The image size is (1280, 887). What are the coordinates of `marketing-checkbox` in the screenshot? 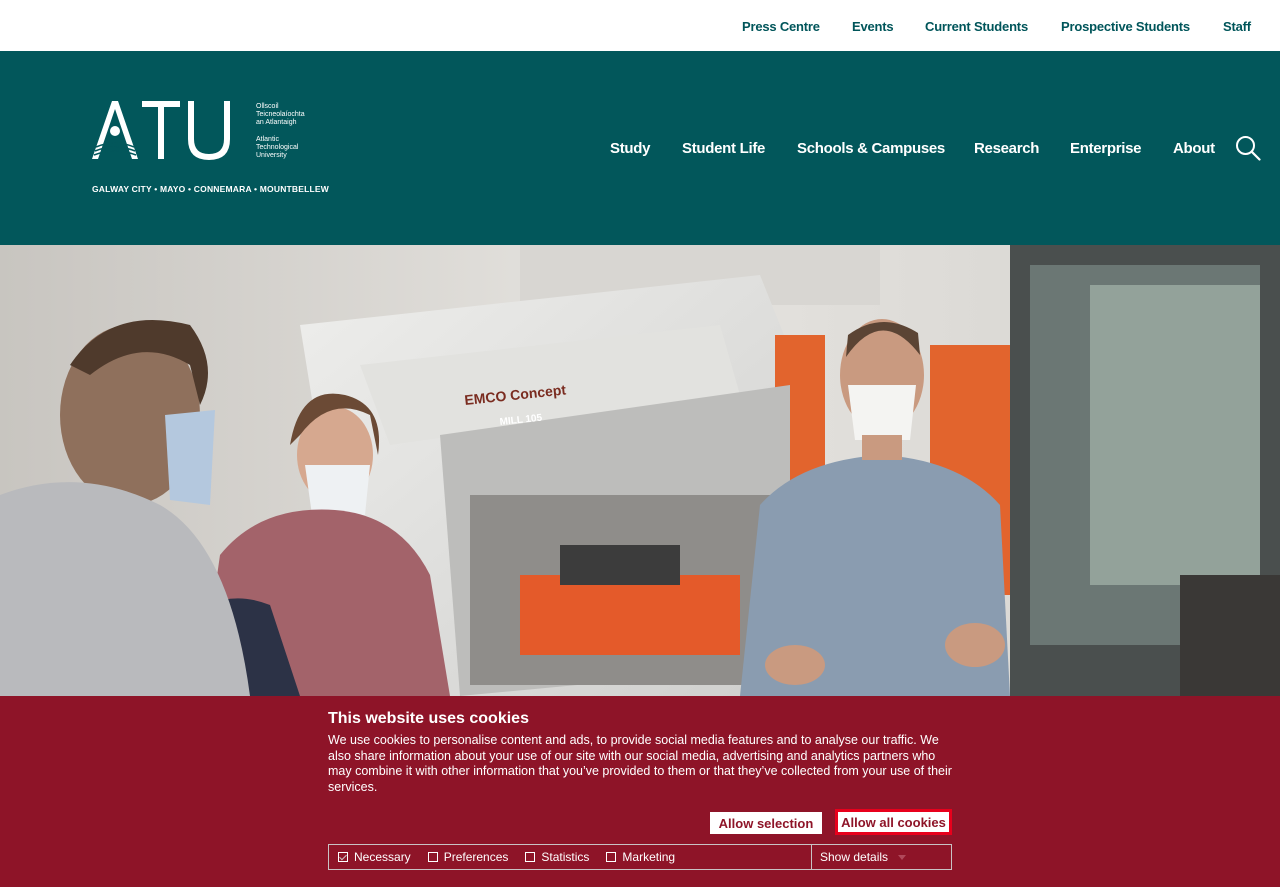 It's located at (611, 857).